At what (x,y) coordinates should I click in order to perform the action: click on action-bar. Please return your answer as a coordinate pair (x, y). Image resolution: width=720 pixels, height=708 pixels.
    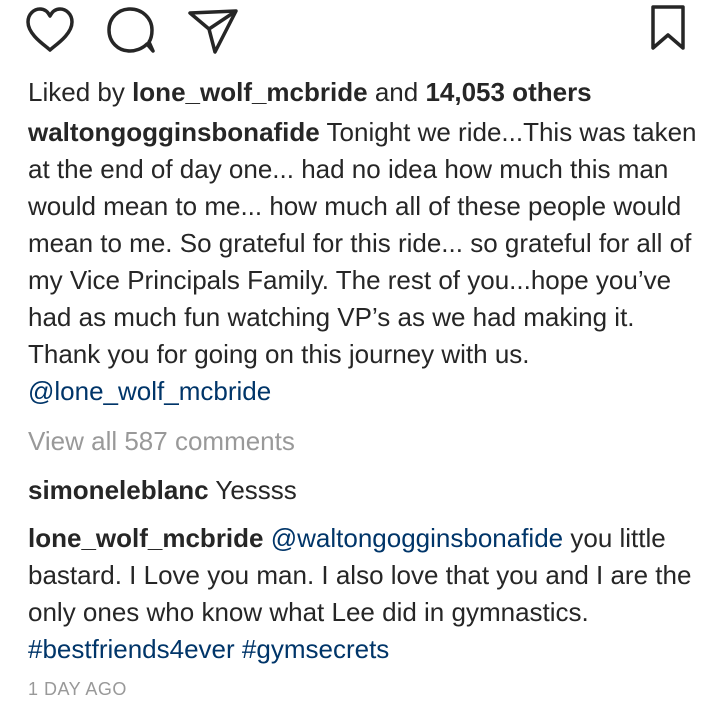
    Looking at the image, I should click on (360, 36).